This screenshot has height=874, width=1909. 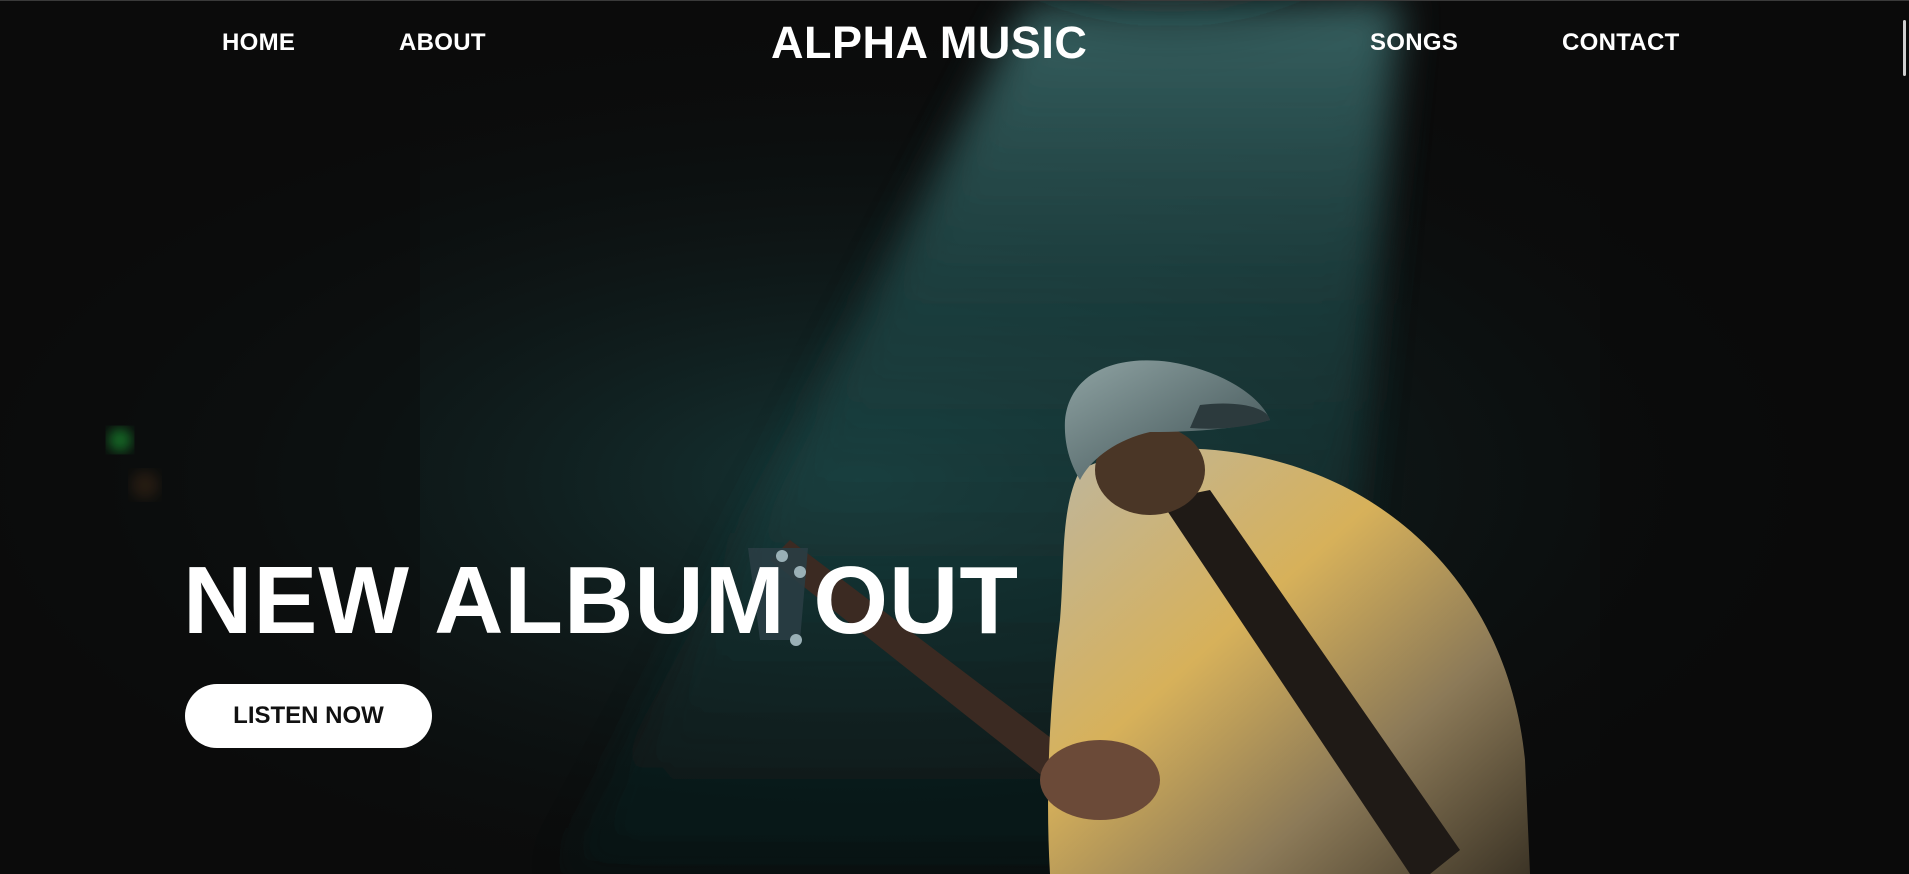 What do you see at coordinates (601, 600) in the screenshot?
I see `hero-headline: NEW ALBUM OUT` at bounding box center [601, 600].